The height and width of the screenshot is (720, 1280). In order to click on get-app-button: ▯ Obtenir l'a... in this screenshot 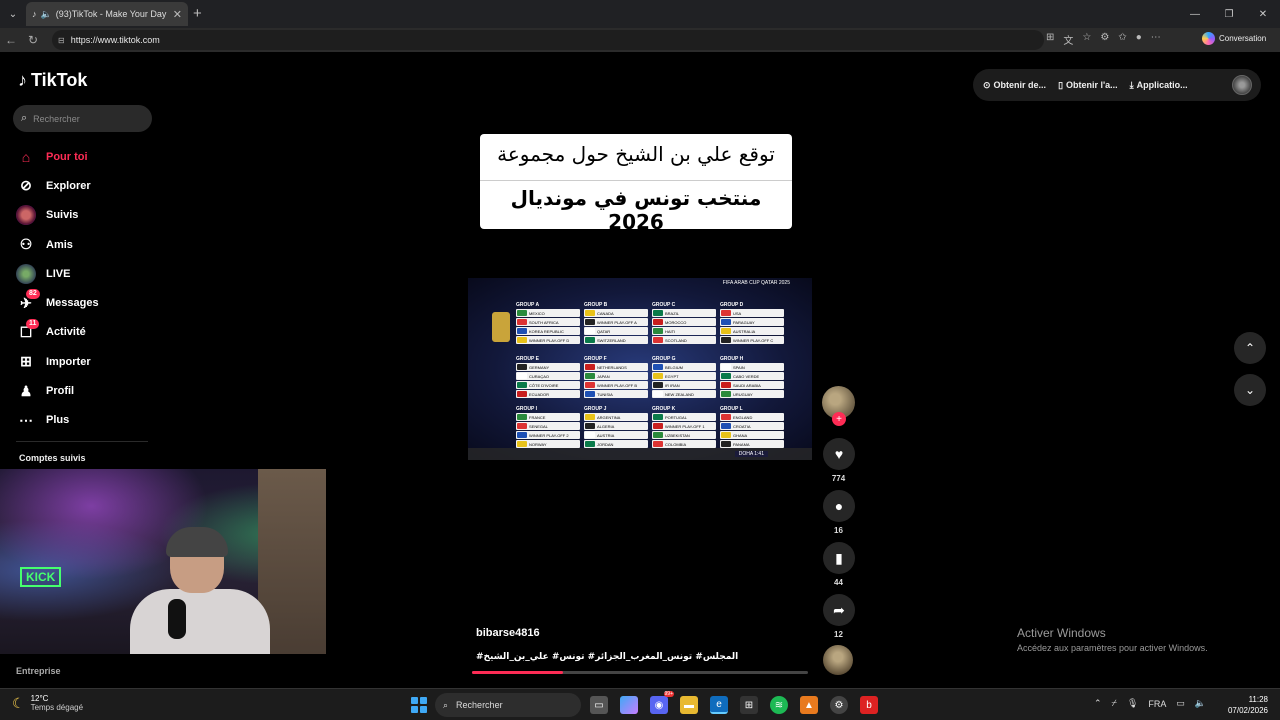, I will do `click(1088, 85)`.